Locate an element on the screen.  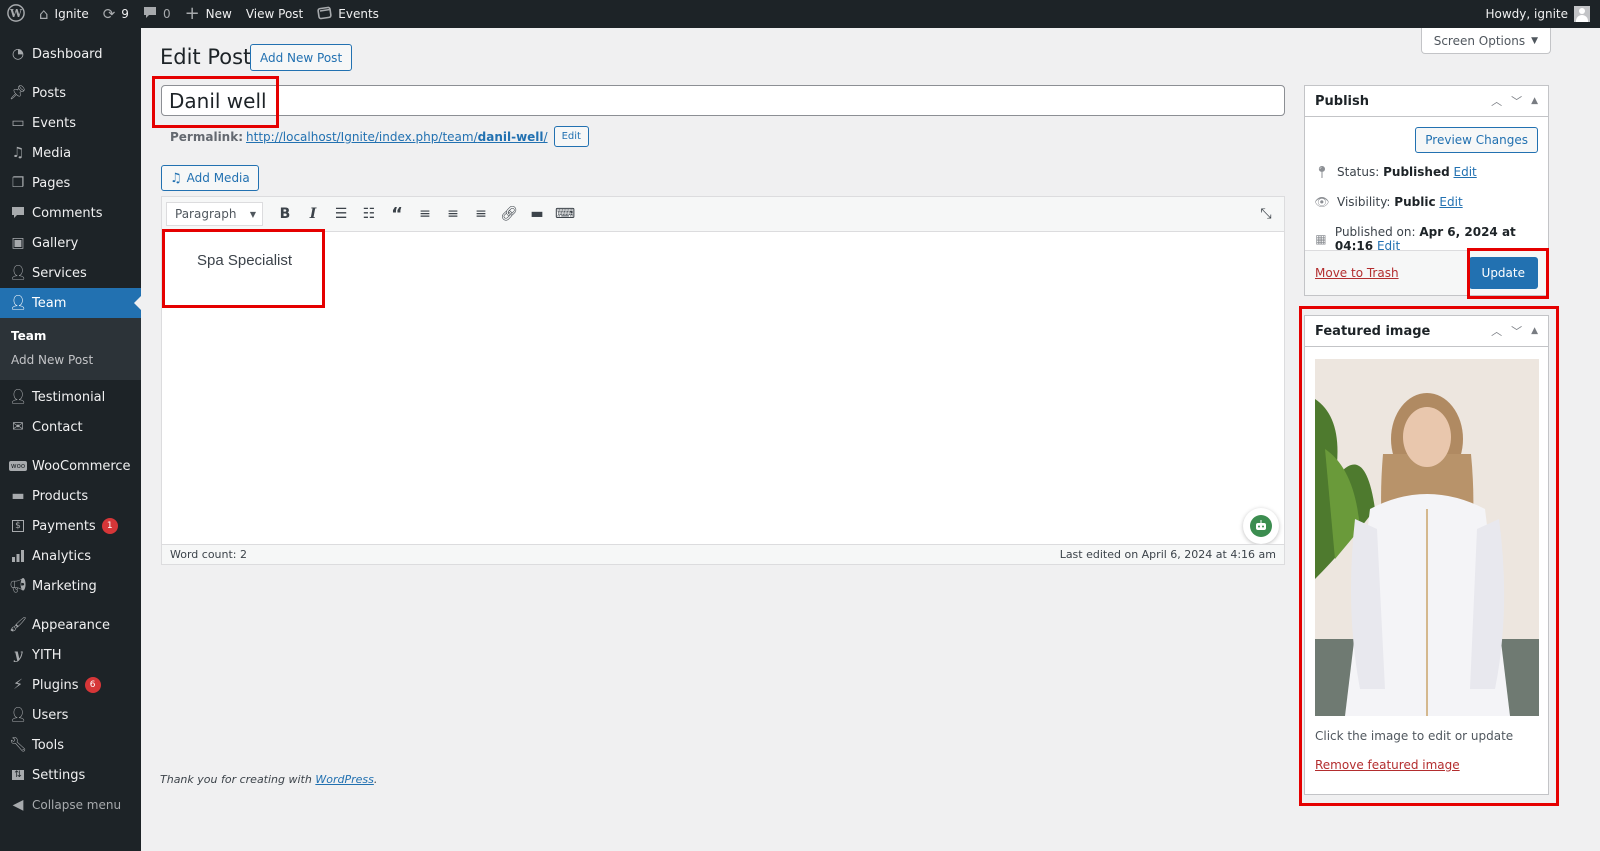
edit-status-link: Edit is located at coordinates (1465, 172).